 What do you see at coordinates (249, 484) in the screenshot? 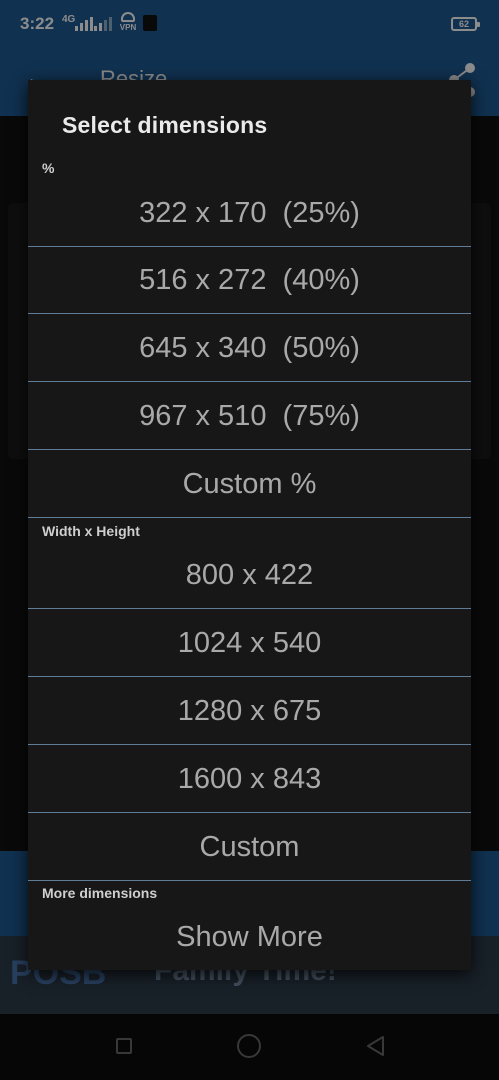
I see `option-custom-percent: Custom %` at bounding box center [249, 484].